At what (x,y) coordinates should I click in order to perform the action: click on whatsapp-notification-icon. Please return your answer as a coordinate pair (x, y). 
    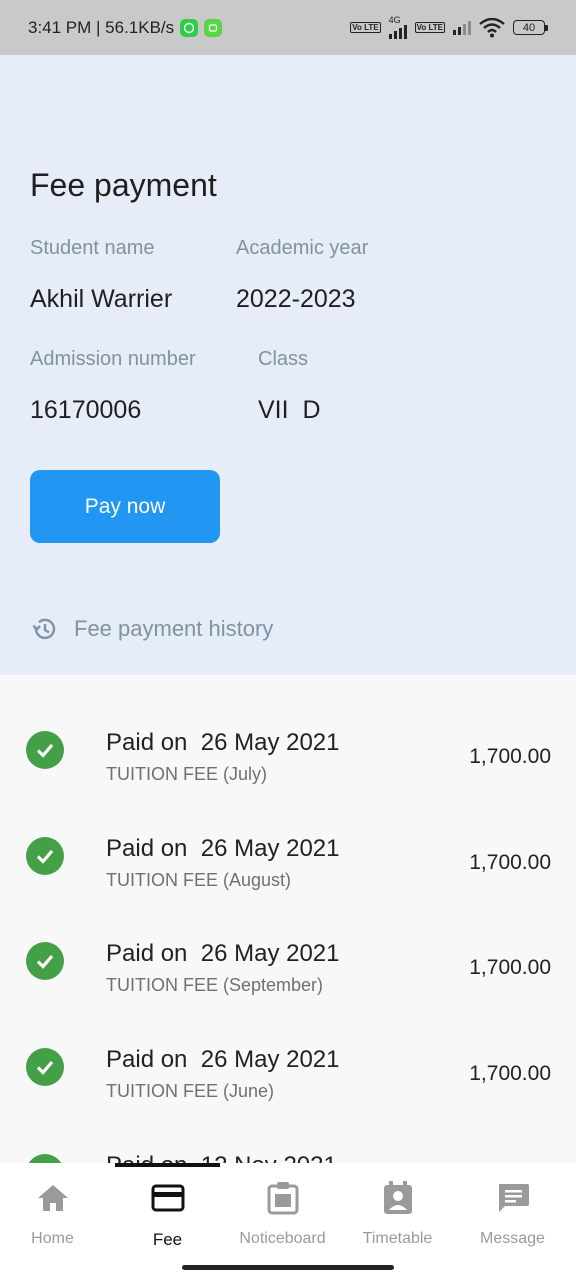
    Looking at the image, I should click on (189, 27).